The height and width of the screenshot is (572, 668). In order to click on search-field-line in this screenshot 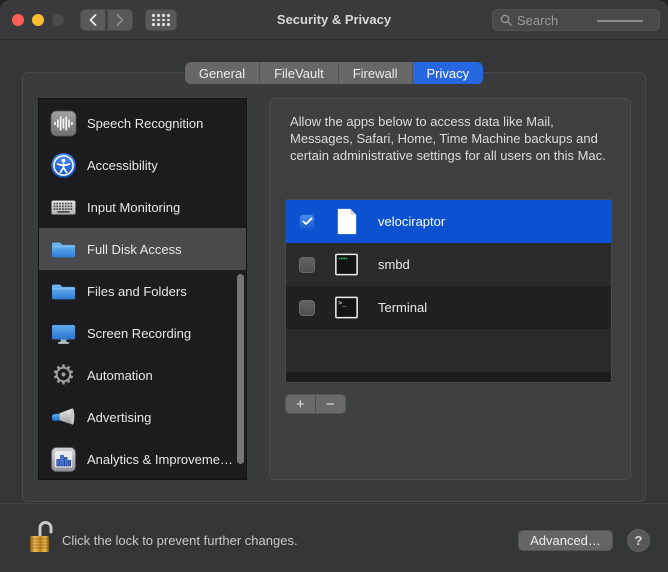, I will do `click(620, 21)`.